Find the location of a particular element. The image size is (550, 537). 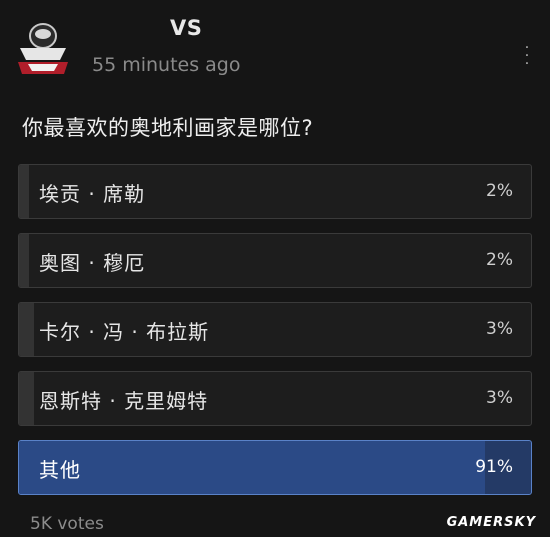

poll-option: 卡尔 · 冯 · 布拉斯 3% is located at coordinates (275, 329).